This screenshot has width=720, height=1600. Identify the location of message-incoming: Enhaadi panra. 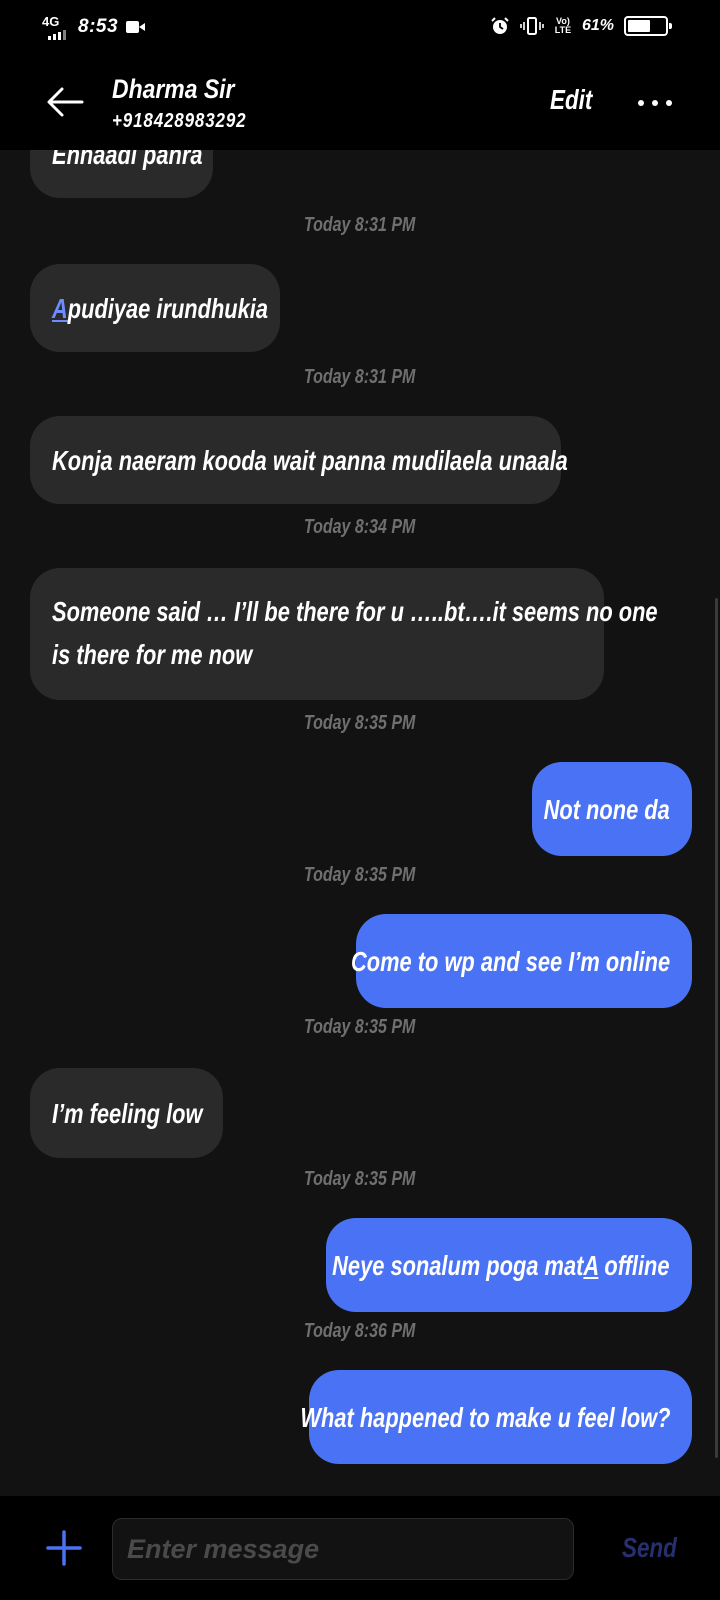
(121, 174).